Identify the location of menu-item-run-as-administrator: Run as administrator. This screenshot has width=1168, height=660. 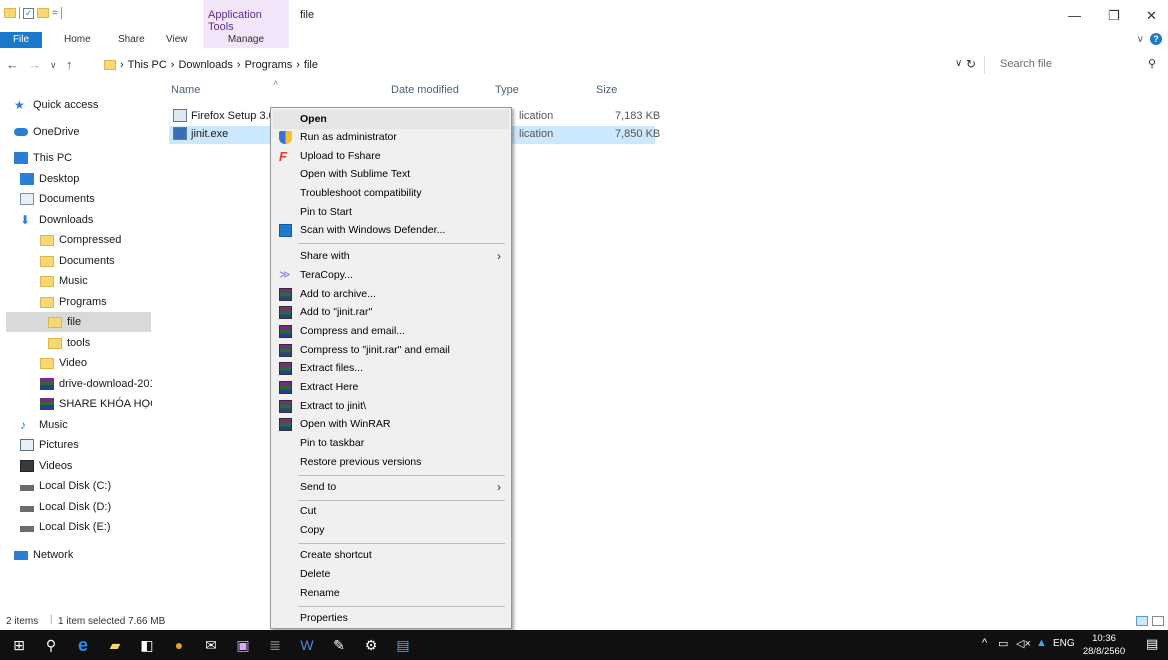
(391, 137).